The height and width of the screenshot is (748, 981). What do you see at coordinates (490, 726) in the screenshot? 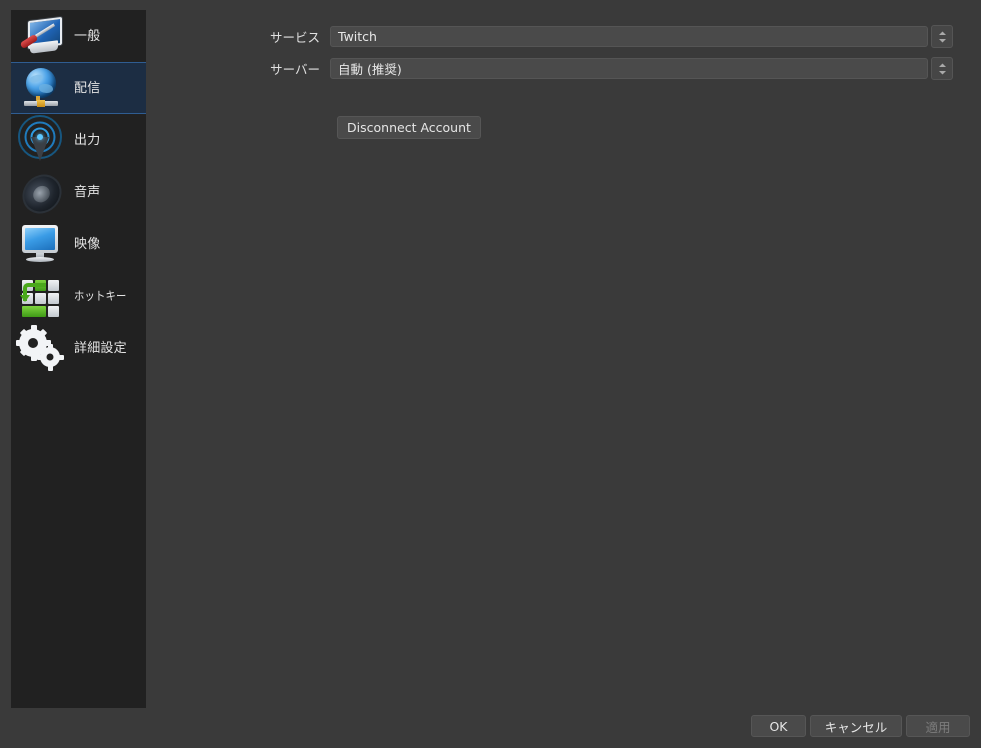
I see `dialog-button-bar: OK キャンセル 適用` at bounding box center [490, 726].